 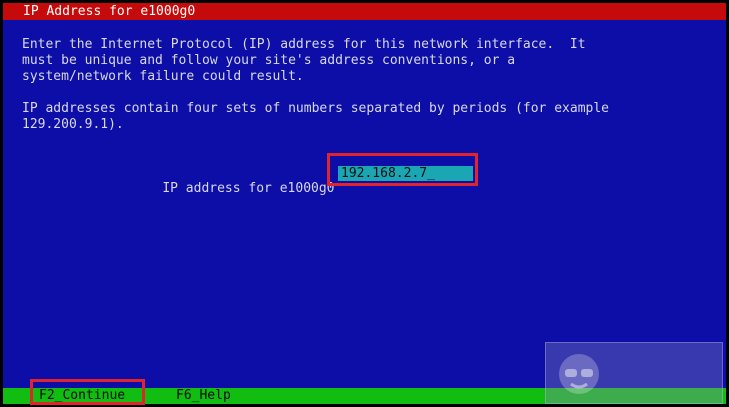 I want to click on ip-address-value: 192.168.2.7, so click(x=384, y=173).